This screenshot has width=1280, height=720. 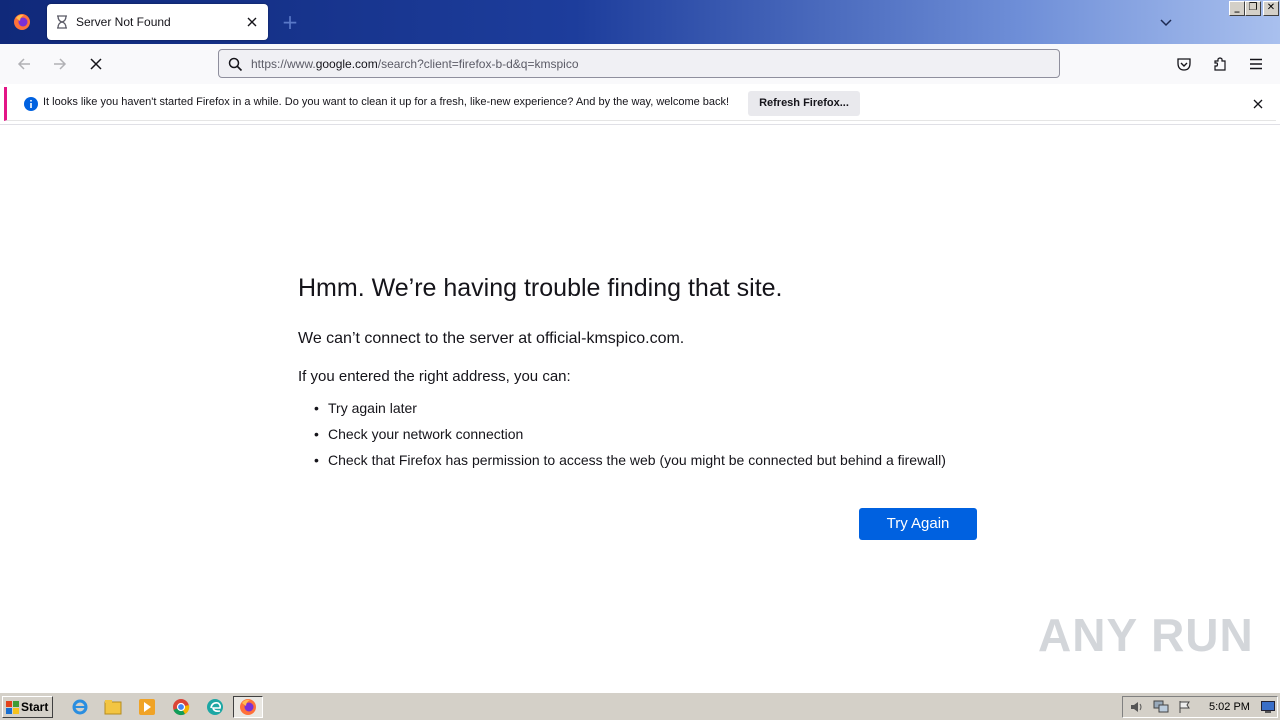 What do you see at coordinates (346, 64) in the screenshot?
I see `url-domain: google.com` at bounding box center [346, 64].